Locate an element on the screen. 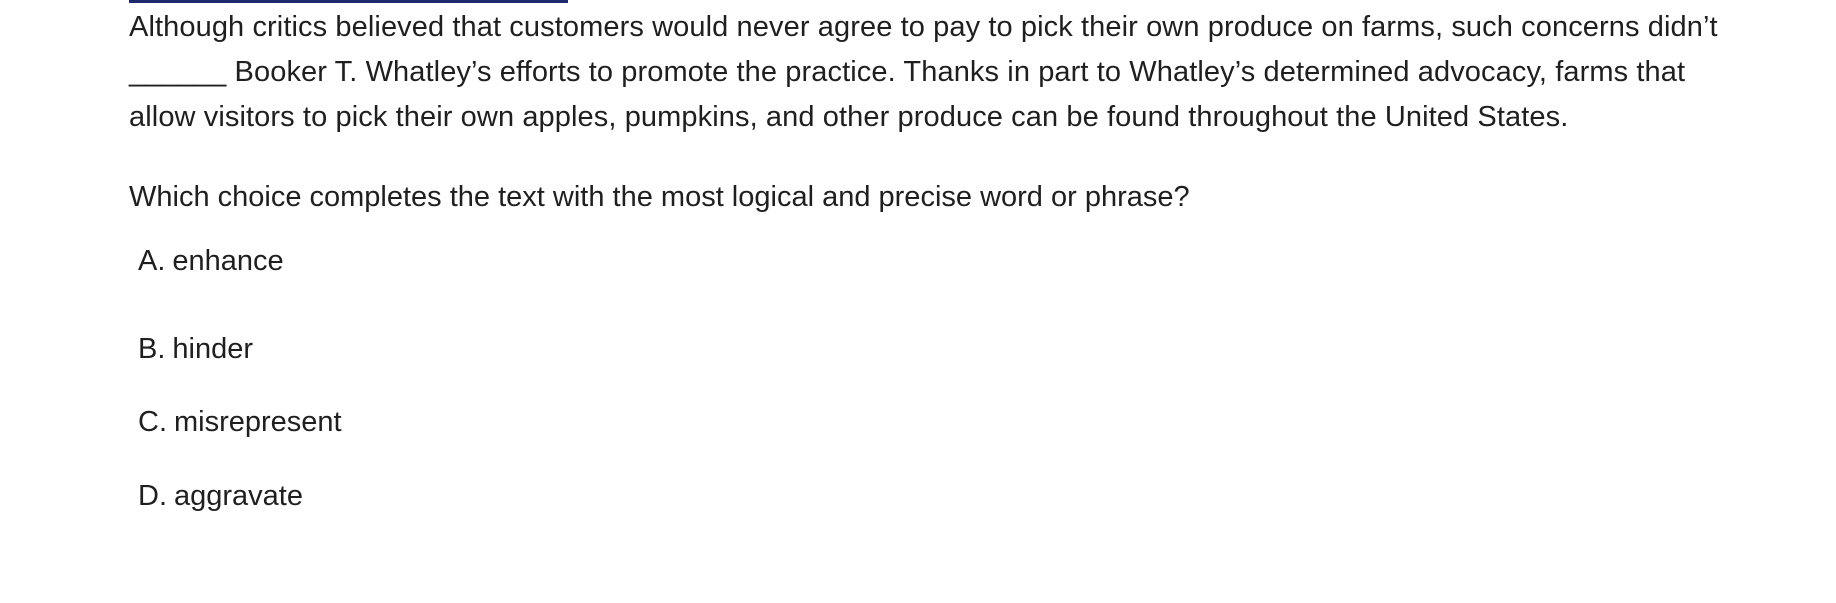 The height and width of the screenshot is (603, 1836). choice-letter: C. is located at coordinates (152, 422).